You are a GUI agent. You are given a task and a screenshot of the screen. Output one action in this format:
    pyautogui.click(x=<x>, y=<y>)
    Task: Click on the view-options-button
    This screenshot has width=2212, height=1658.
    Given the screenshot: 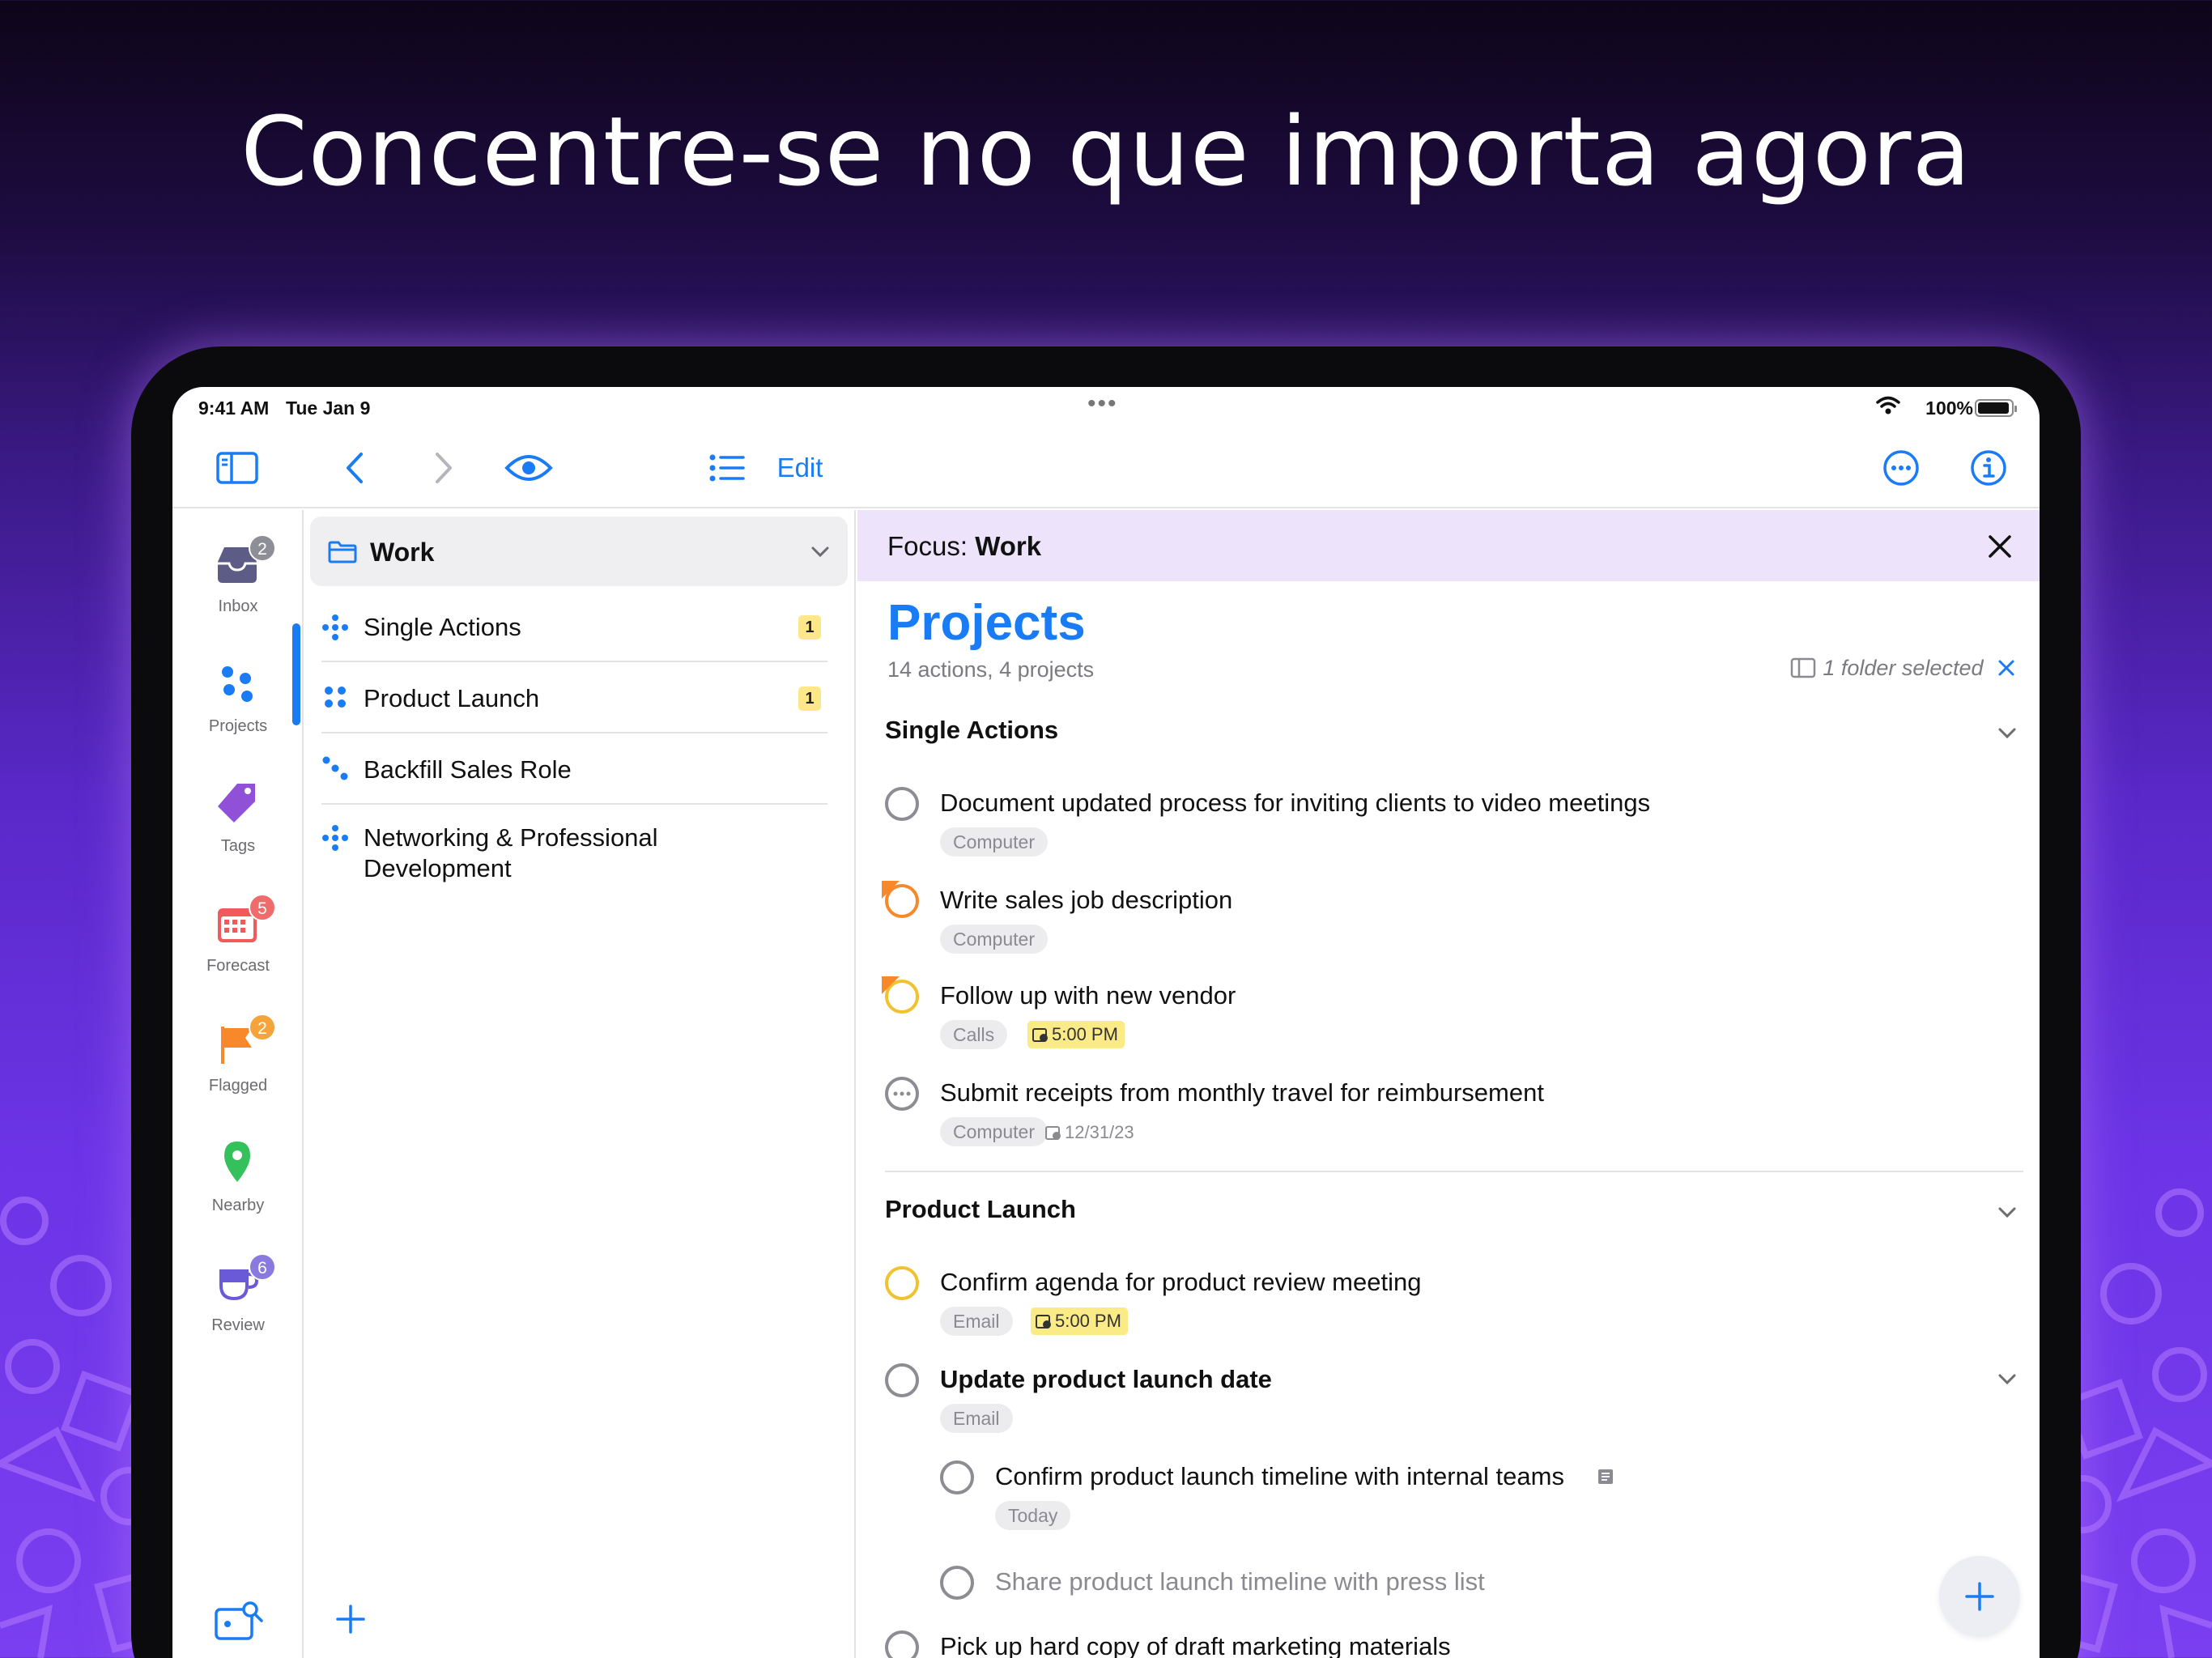 What is the action you would take?
    pyautogui.click(x=727, y=467)
    